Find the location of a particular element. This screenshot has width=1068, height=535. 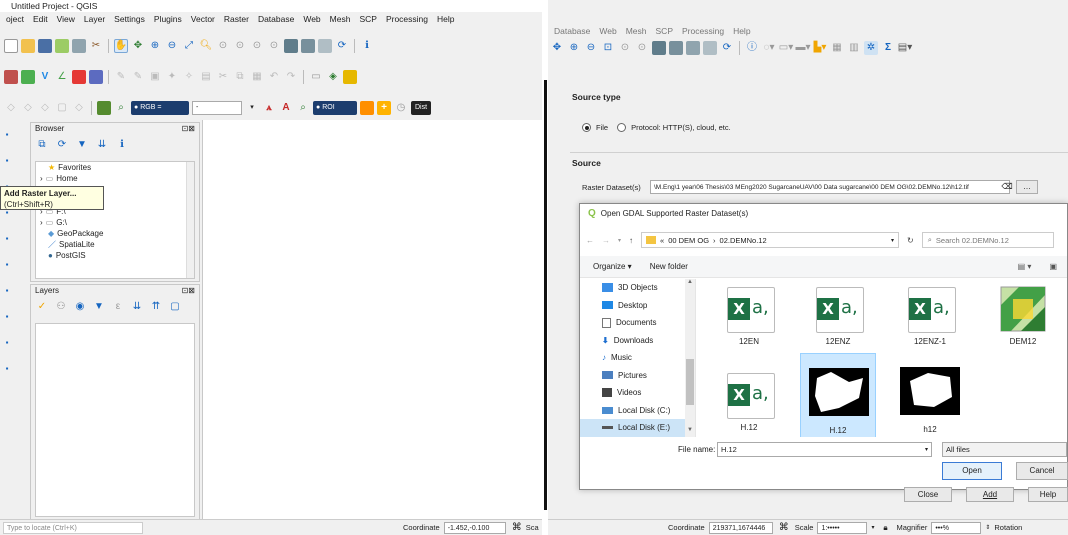

tree-item-g-drive: › ▭ G:\ is located at coordinates (115, 222).